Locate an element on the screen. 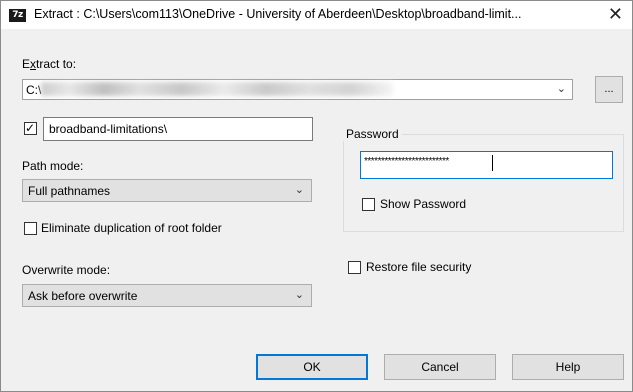  extract-to-label: Extract to: is located at coordinates (49, 64).